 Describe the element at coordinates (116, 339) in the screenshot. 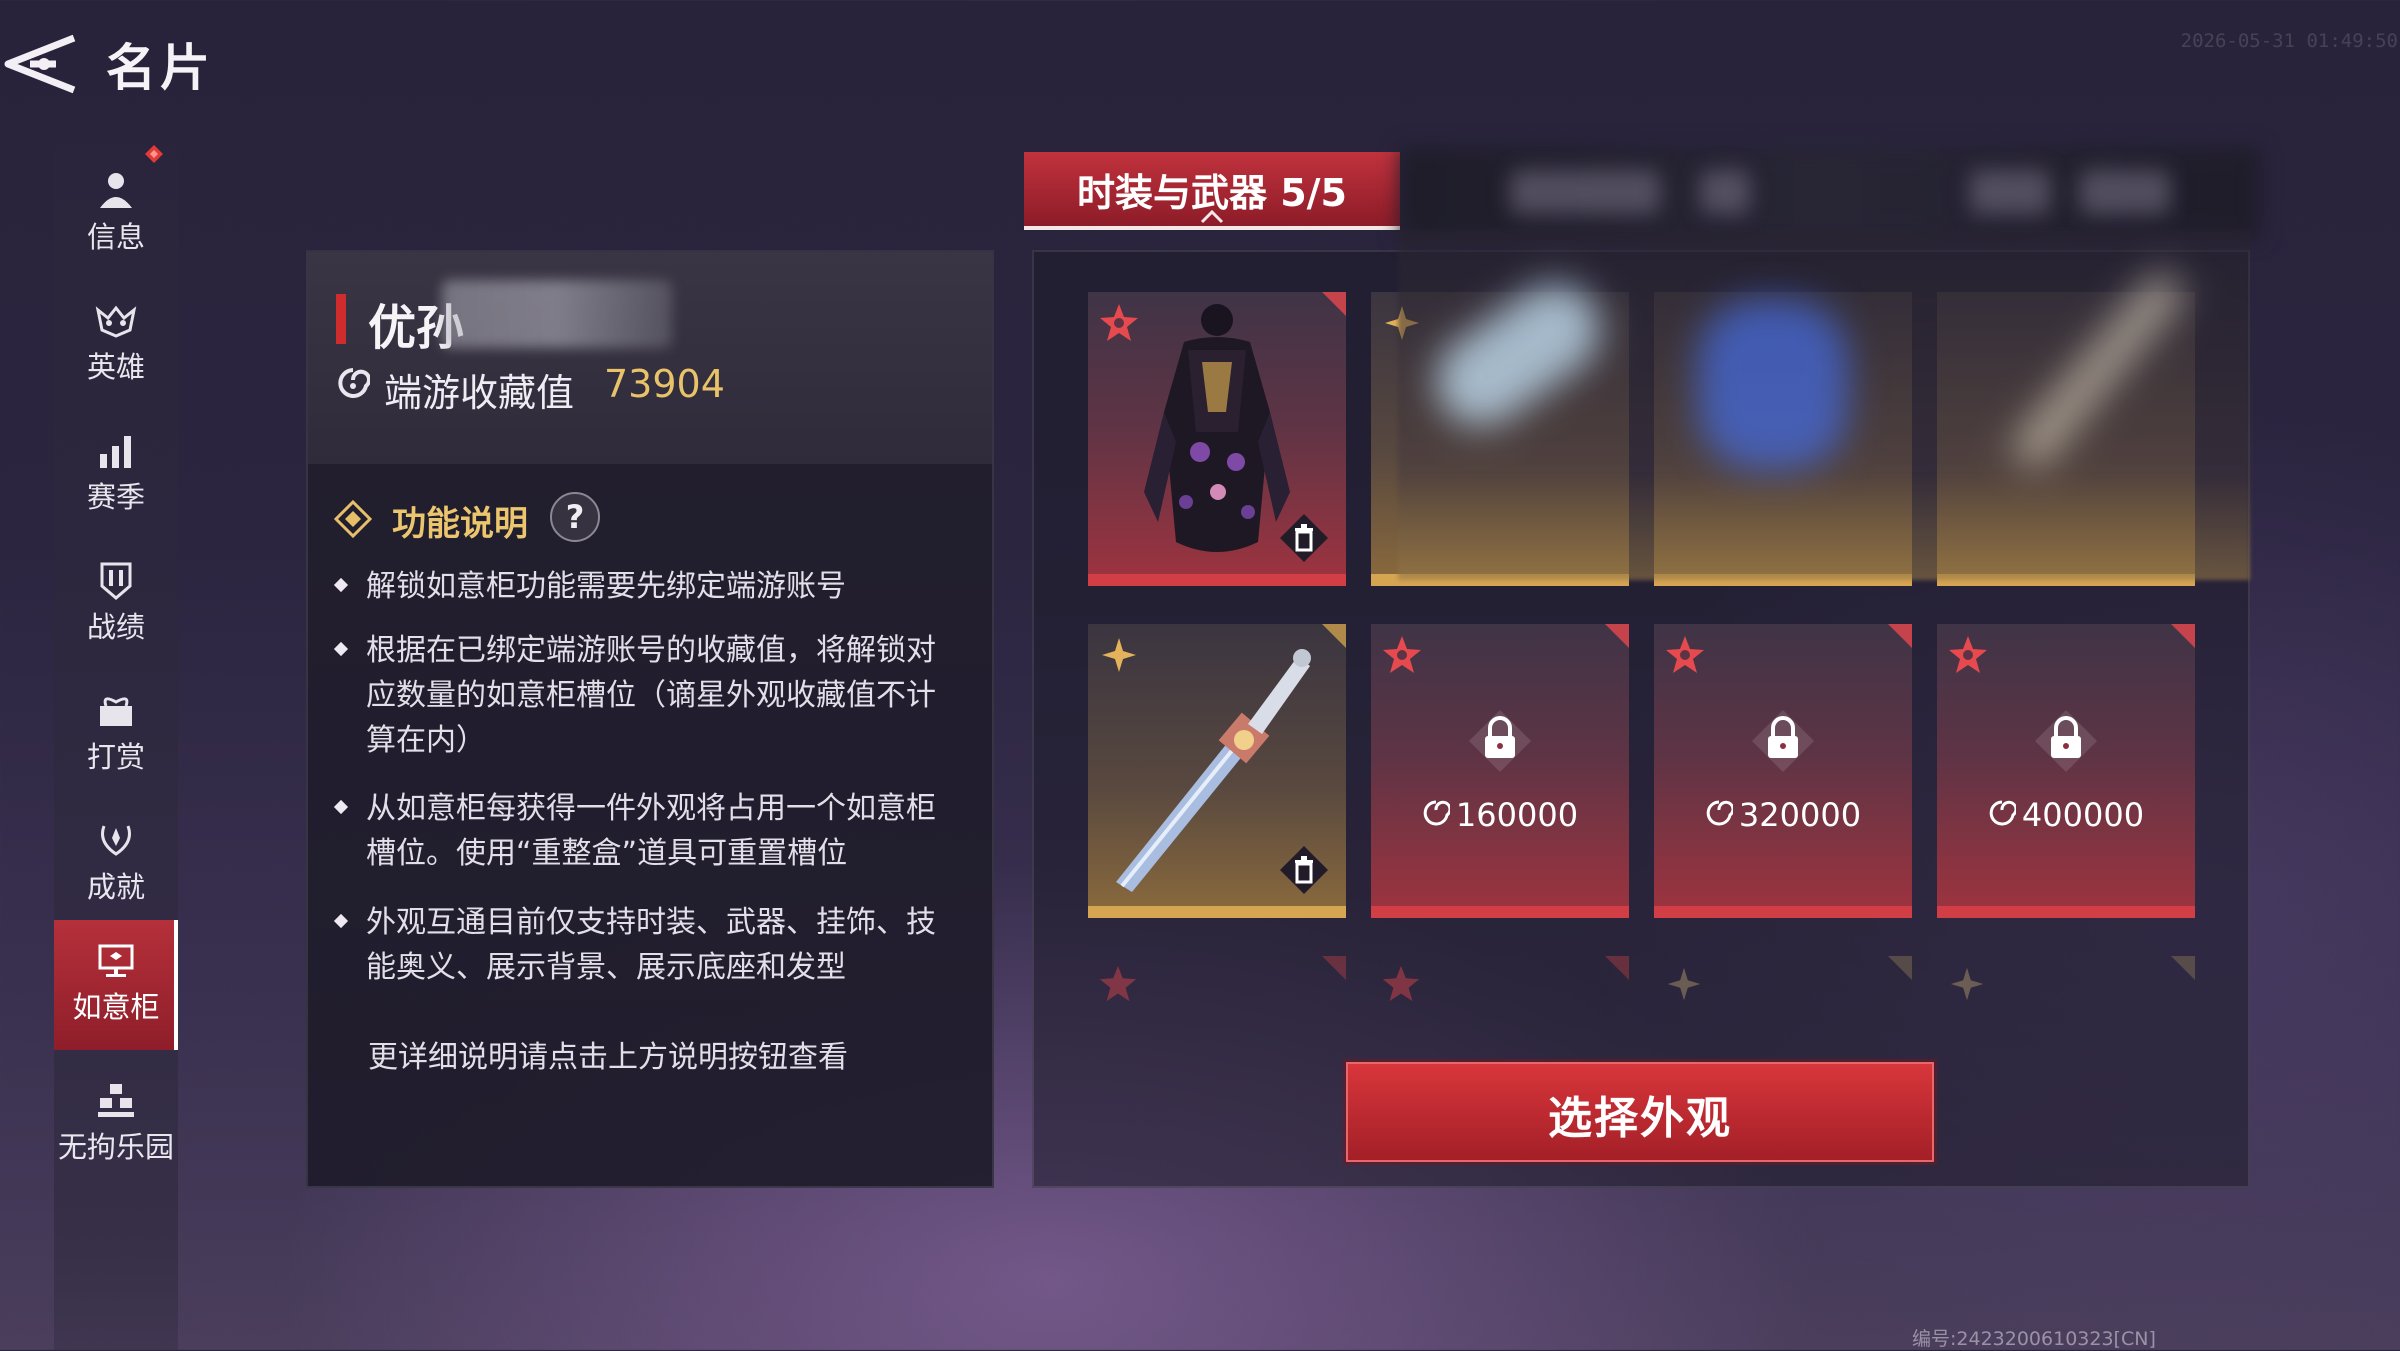

I see `sidebar-item-hero: 英雄` at that location.